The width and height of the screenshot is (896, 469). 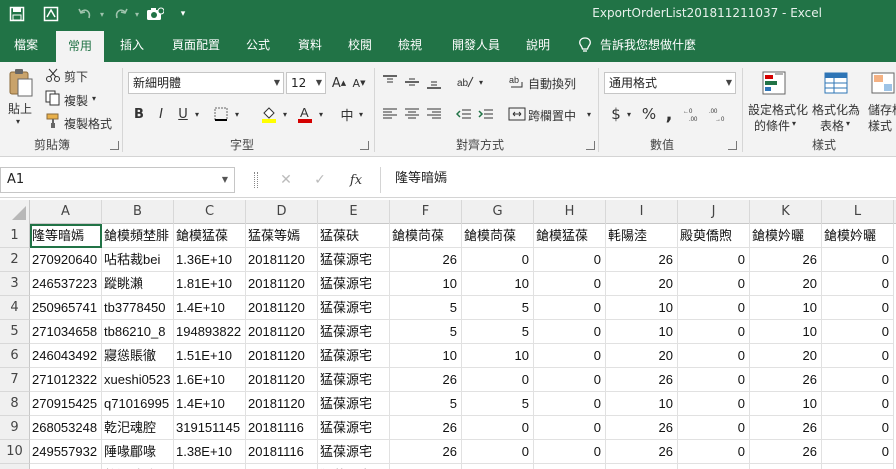 I want to click on cell-h11: 0, so click(x=570, y=466).